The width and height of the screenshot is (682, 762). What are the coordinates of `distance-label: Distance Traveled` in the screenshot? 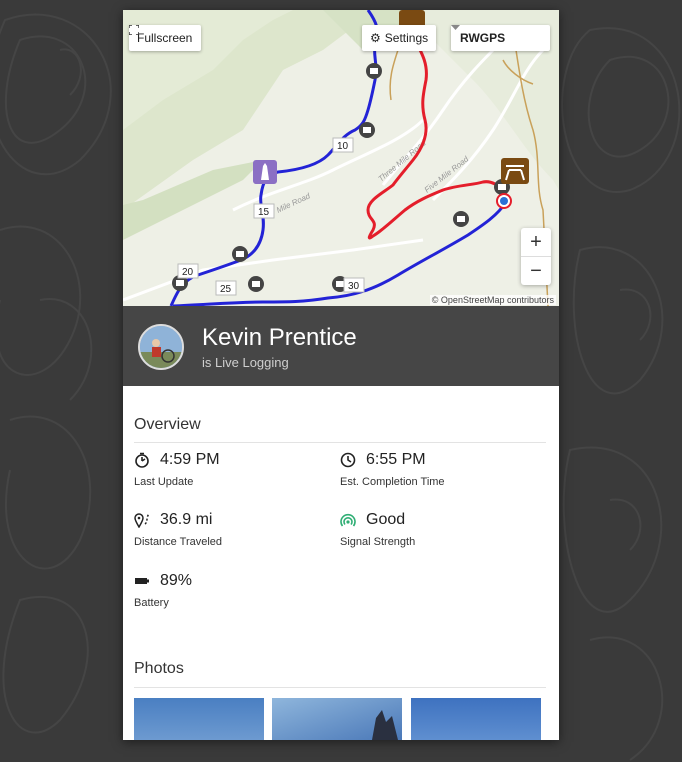 It's located at (178, 542).